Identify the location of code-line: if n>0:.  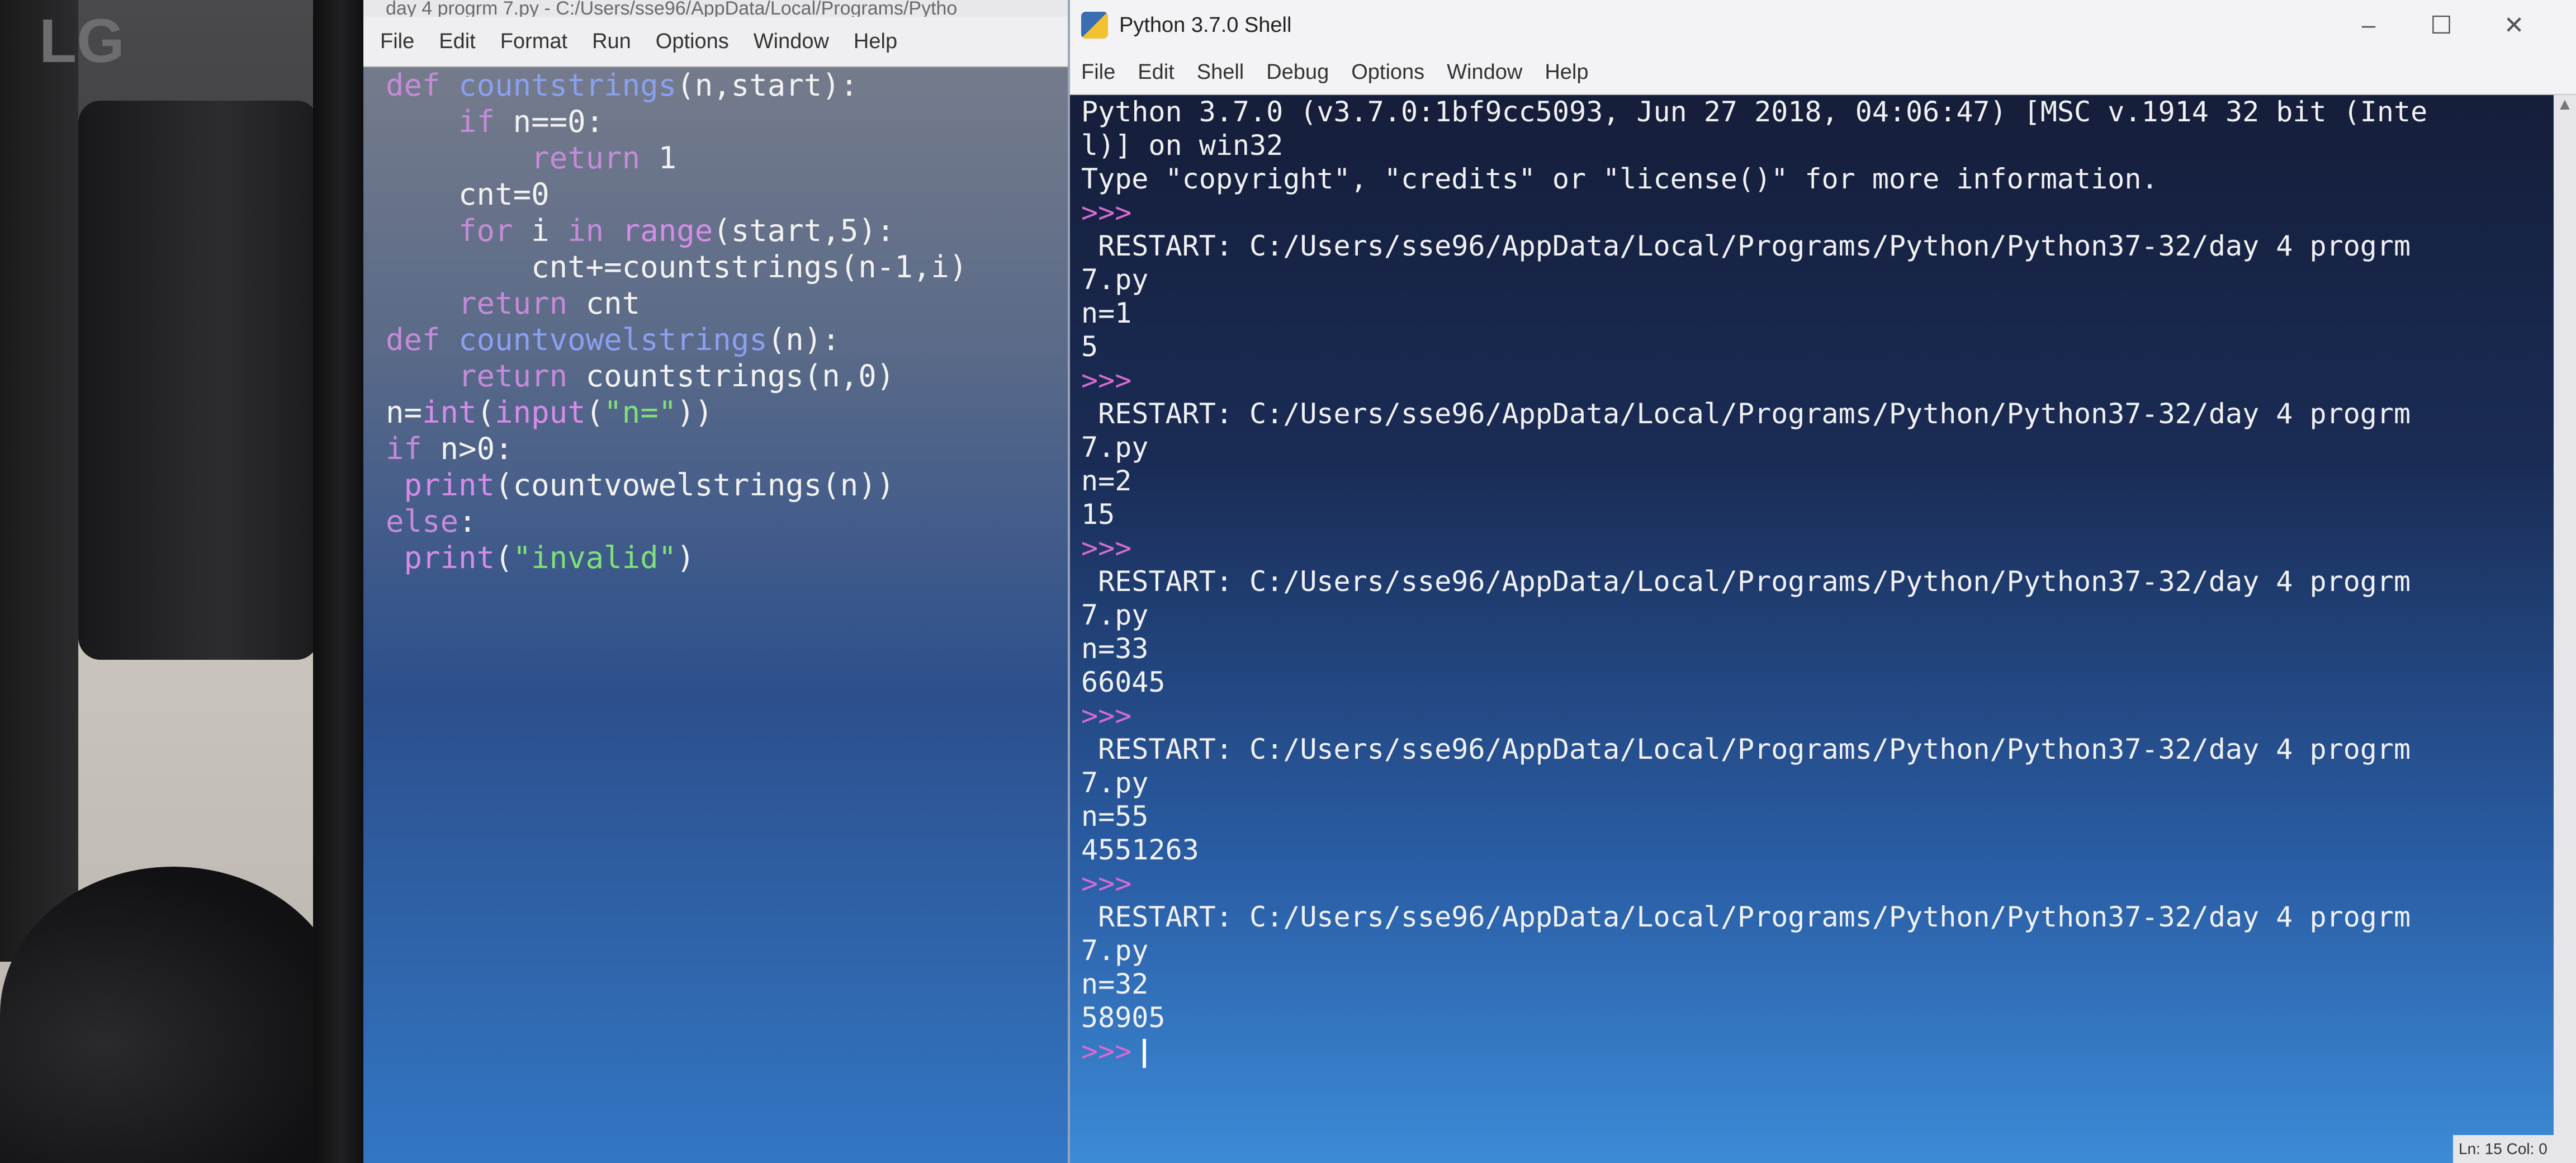
(450, 448).